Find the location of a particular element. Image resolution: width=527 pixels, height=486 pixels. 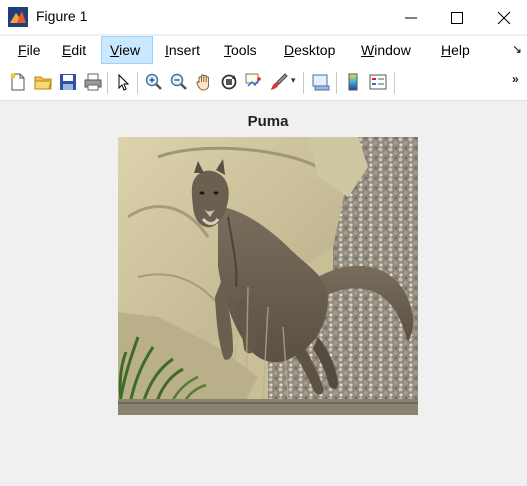

brush-icon is located at coordinates (279, 82).